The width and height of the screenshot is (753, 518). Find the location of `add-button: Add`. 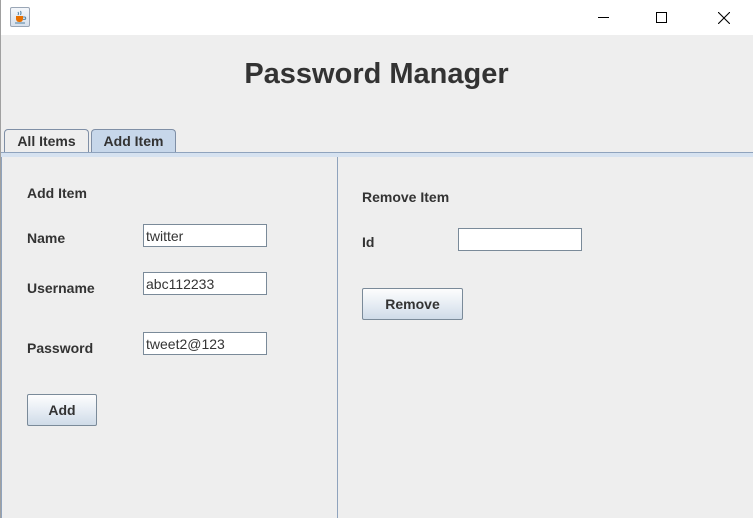

add-button: Add is located at coordinates (62, 410).